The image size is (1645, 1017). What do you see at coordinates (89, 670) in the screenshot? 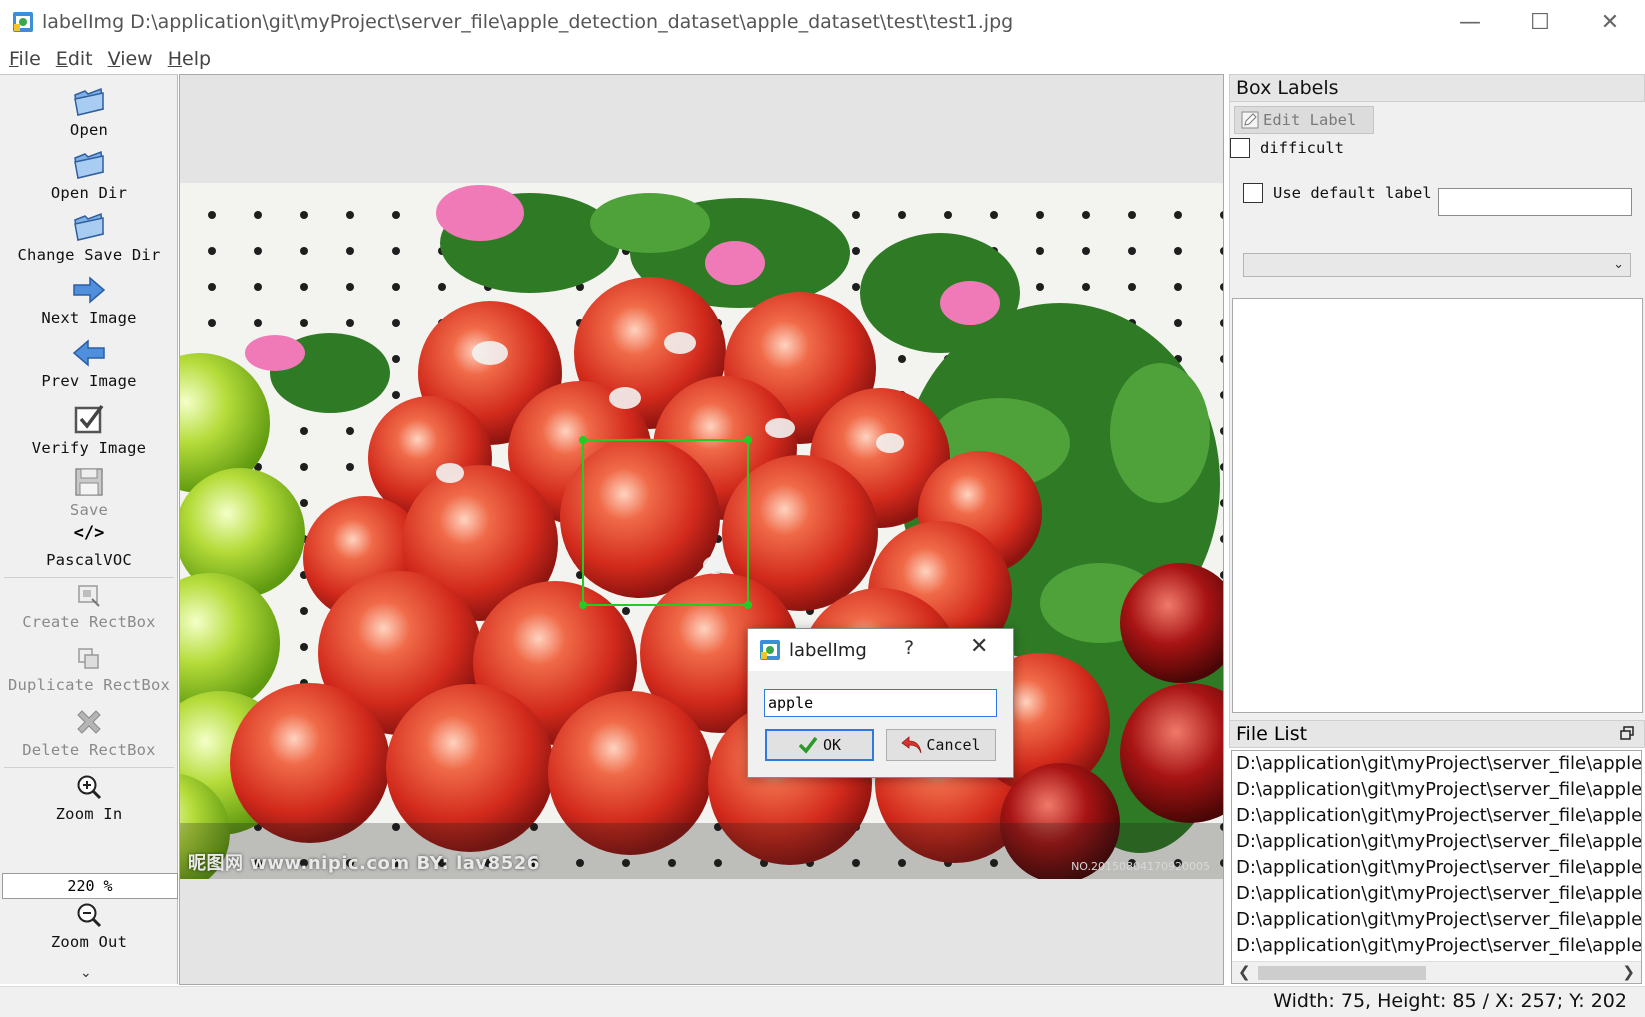
I see `duplicate-rectbox-button: Duplicate RectBox` at bounding box center [89, 670].